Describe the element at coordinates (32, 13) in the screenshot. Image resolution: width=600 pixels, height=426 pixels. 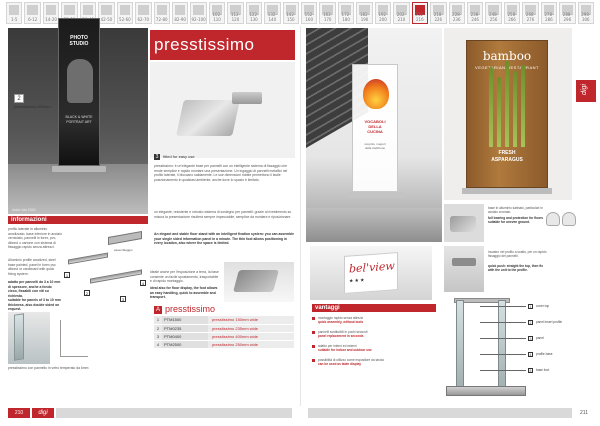
I see `page-thumbnail: 6-12` at that location.